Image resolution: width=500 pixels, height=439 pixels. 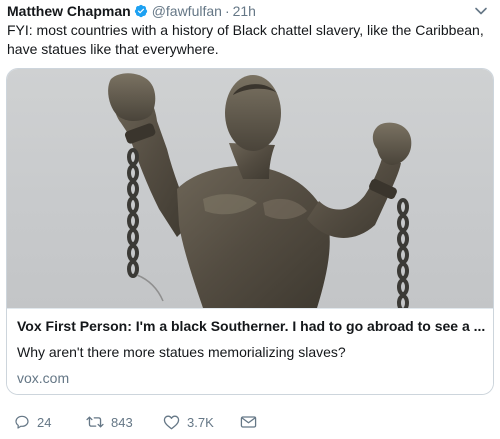 What do you see at coordinates (69, 11) in the screenshot?
I see `author-name: Matthew Chapman` at bounding box center [69, 11].